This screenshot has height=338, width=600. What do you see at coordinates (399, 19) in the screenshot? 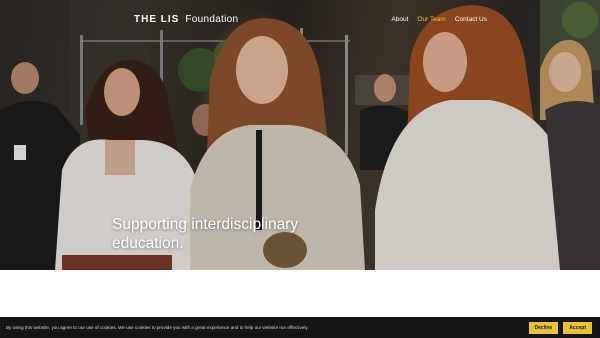
I see `nav-link-about: About` at bounding box center [399, 19].